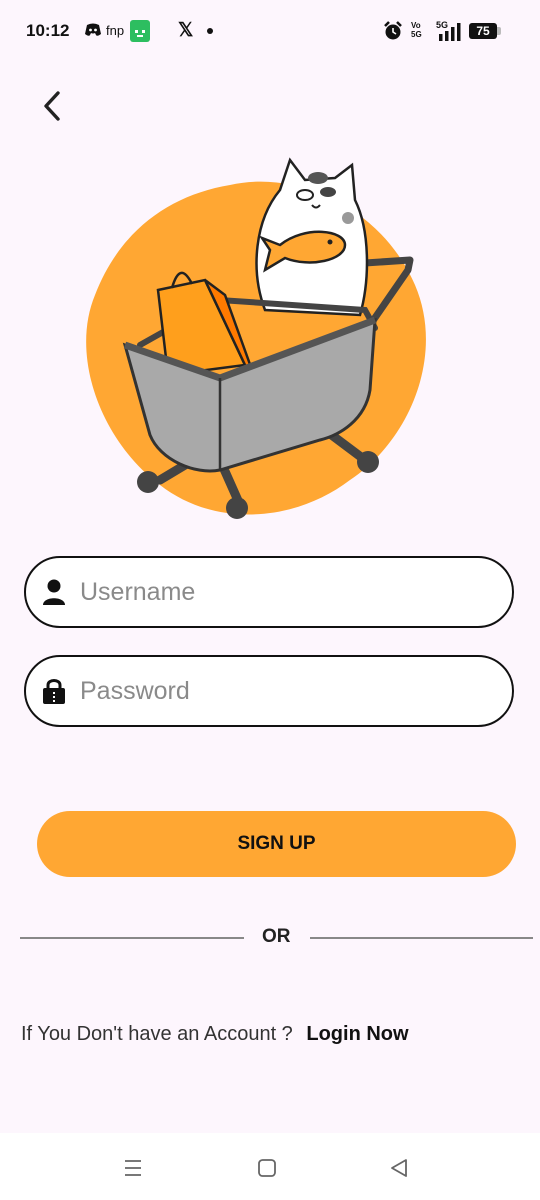  I want to click on volte-icon: Vo 5G, so click(416, 30).